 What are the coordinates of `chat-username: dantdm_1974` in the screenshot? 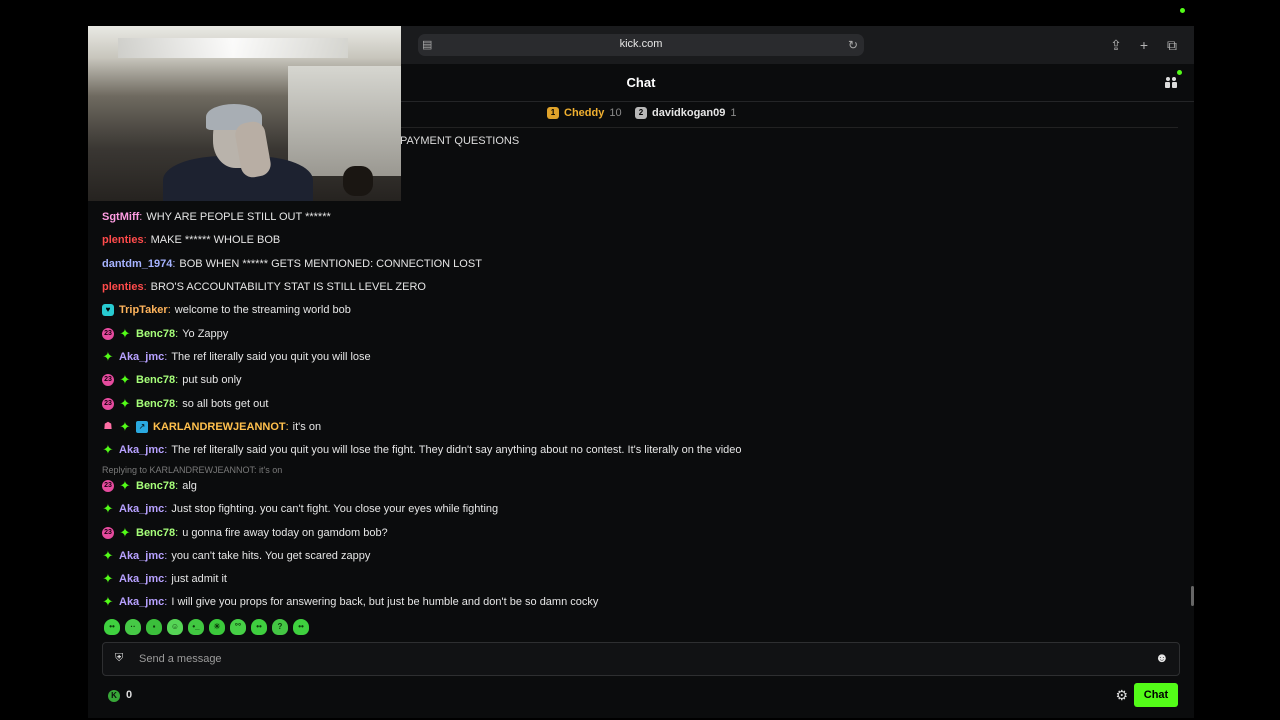 It's located at (137, 264).